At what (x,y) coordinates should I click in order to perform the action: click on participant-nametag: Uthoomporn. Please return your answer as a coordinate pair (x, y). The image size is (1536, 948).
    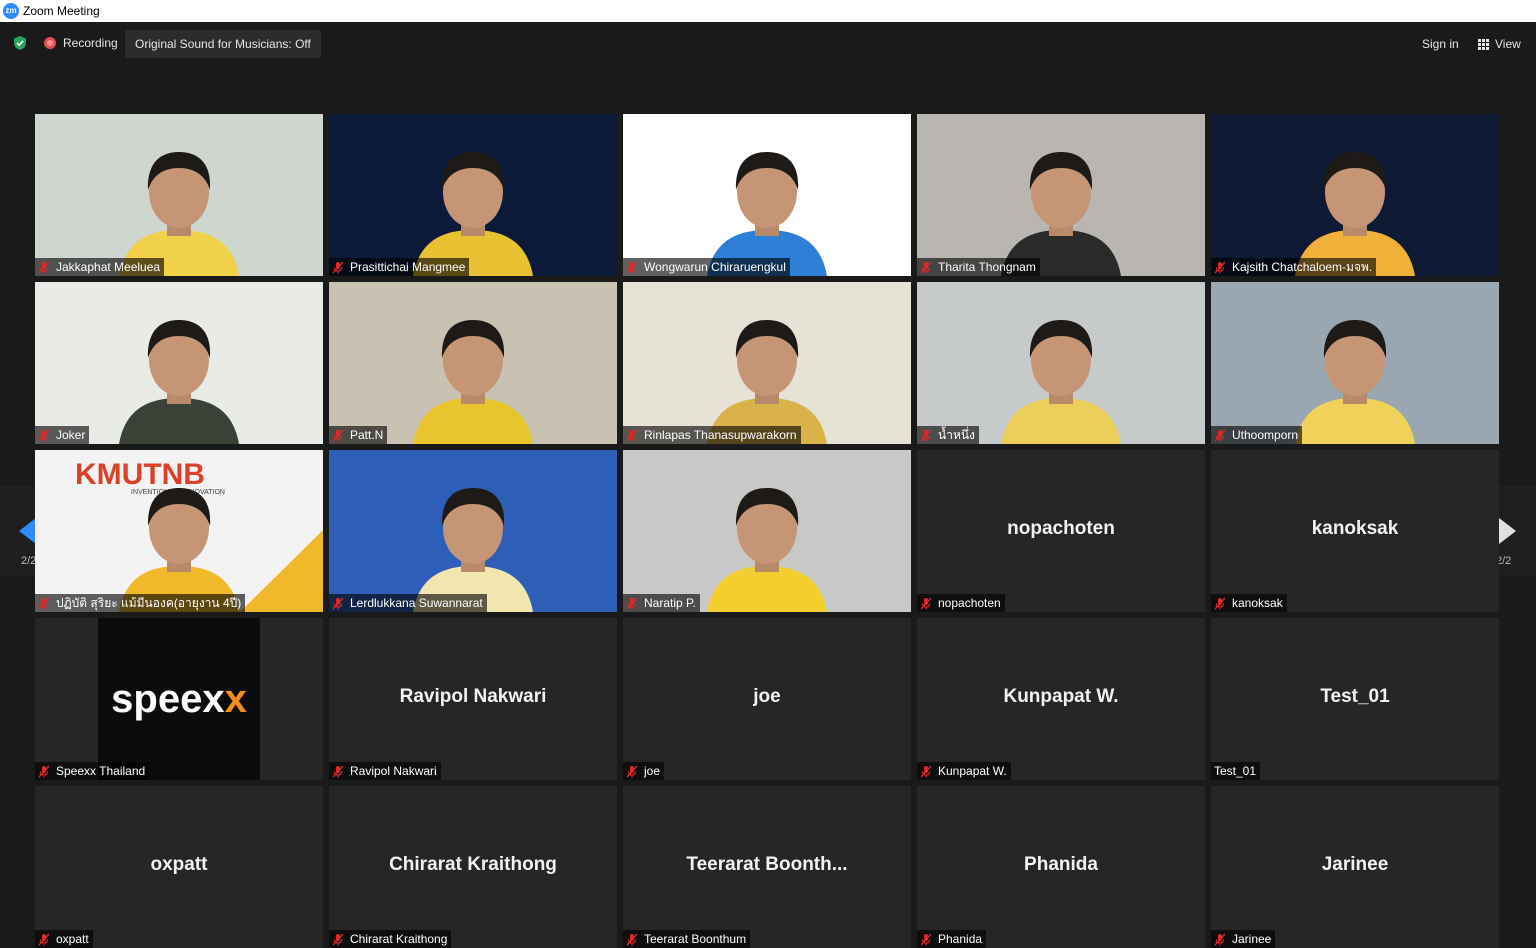
    Looking at the image, I should click on (1257, 435).